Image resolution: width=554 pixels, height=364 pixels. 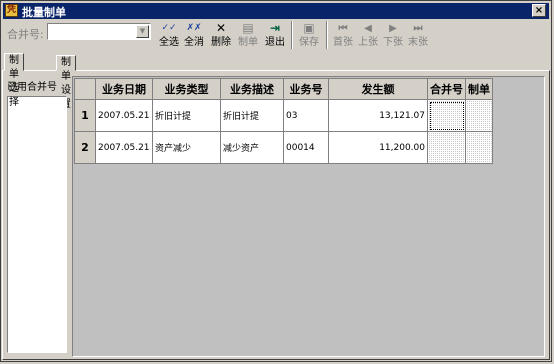 I want to click on prev-button: ◀ 上张, so click(x=368, y=35).